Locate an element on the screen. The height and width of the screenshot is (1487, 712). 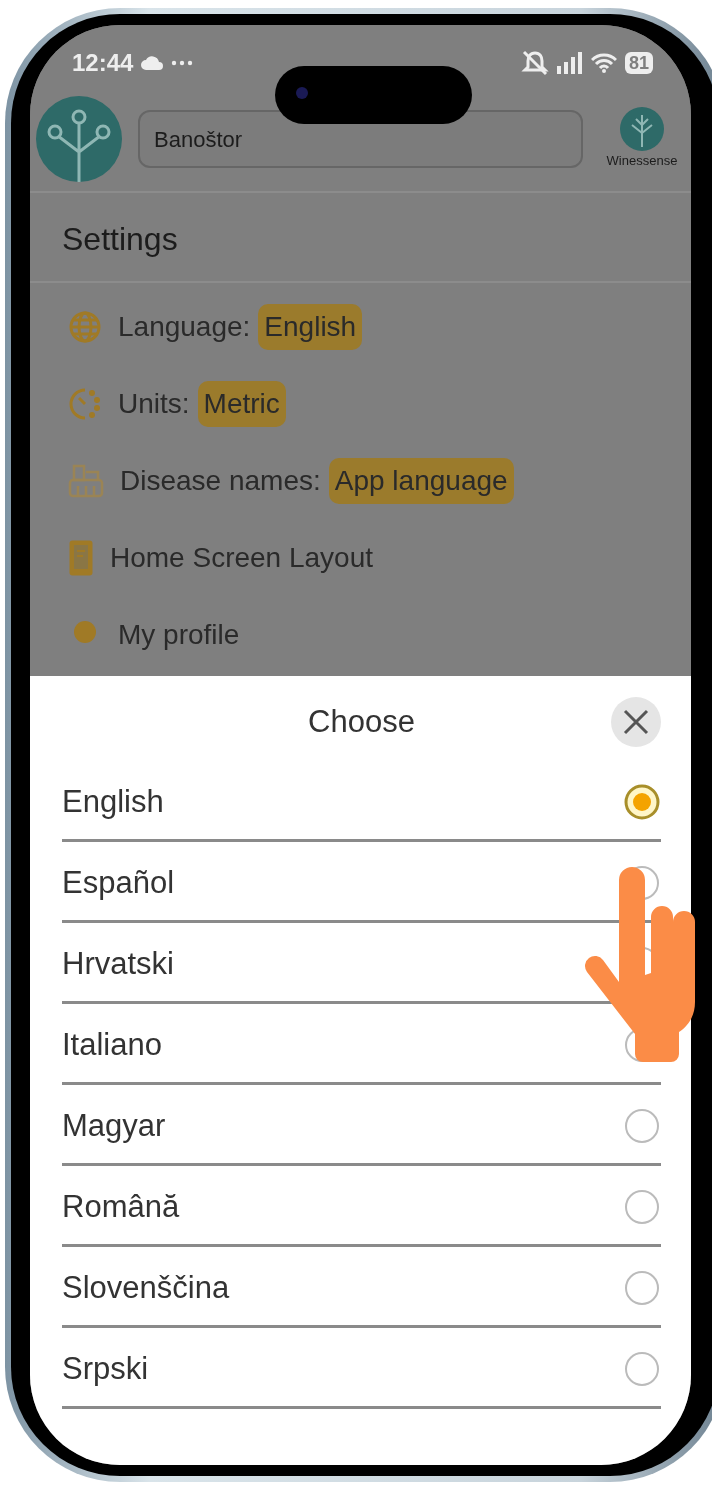
dialog-title: Choose is located at coordinates (361, 721).